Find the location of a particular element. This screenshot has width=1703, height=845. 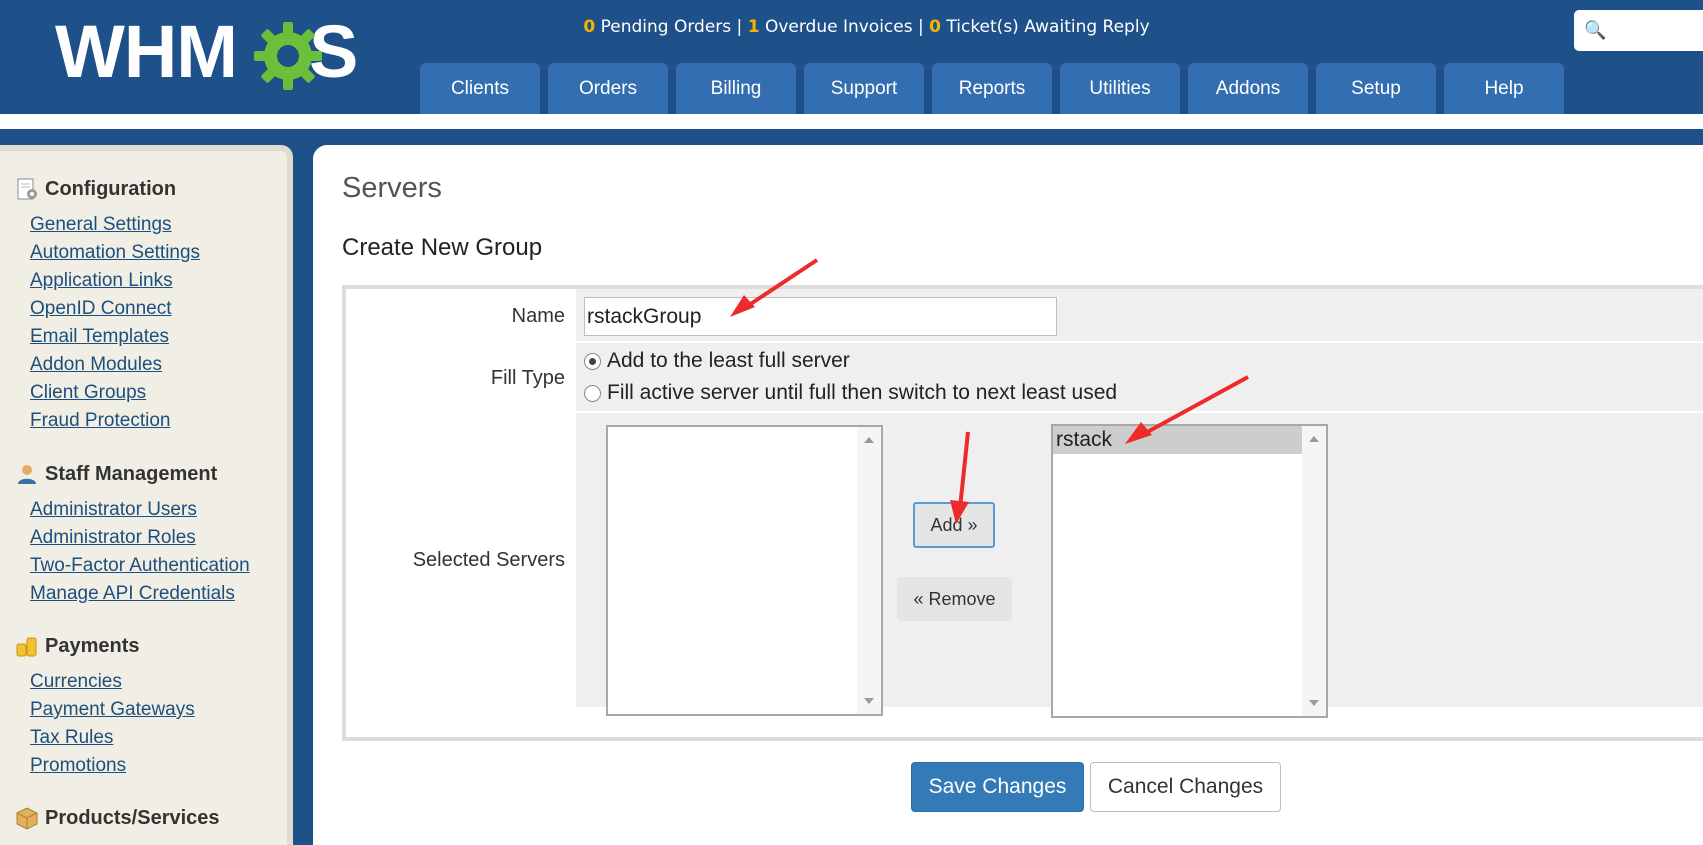

form-row-name: Name rstackGroup is located at coordinates (1024, 316).